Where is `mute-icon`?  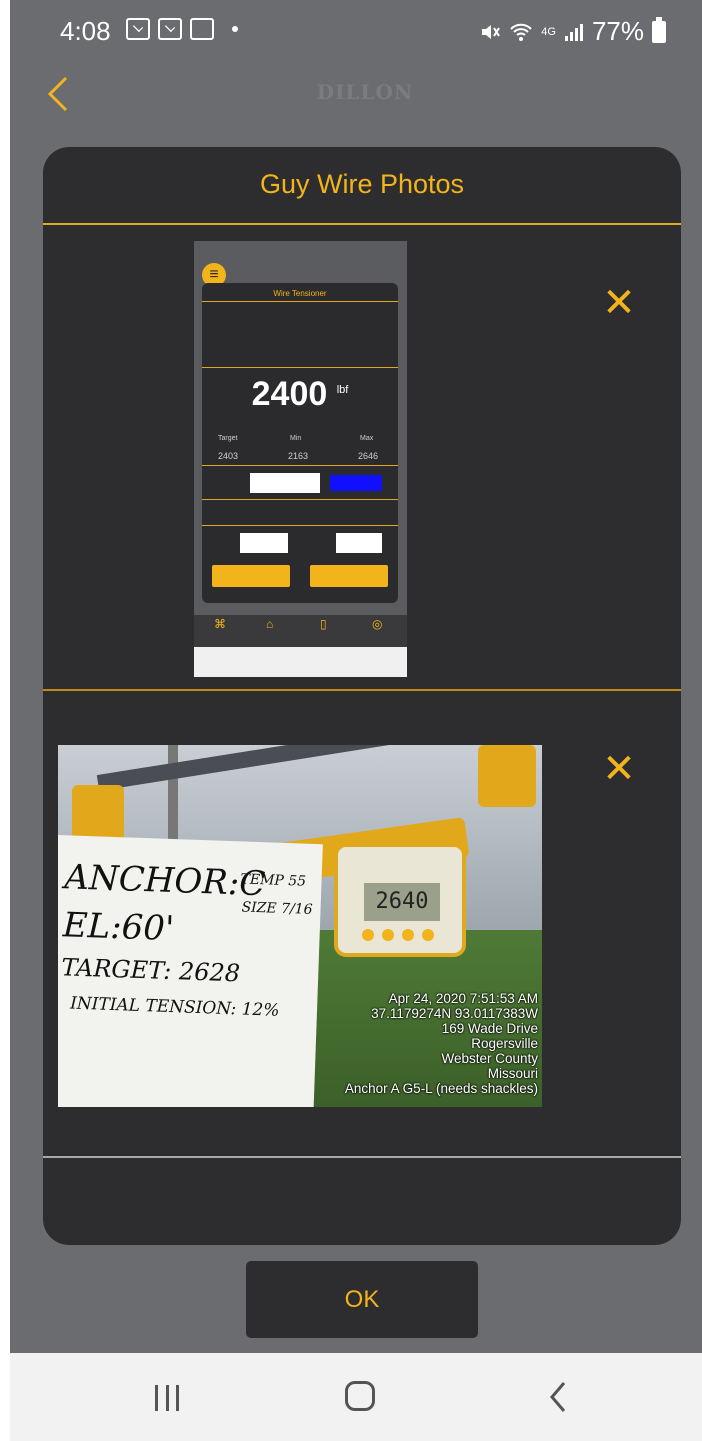 mute-icon is located at coordinates (491, 31).